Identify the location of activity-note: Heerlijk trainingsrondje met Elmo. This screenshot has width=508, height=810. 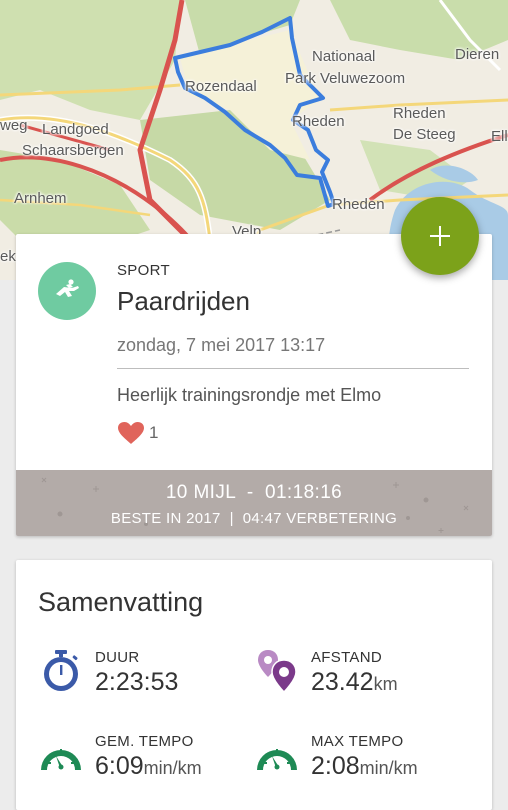
(249, 395).